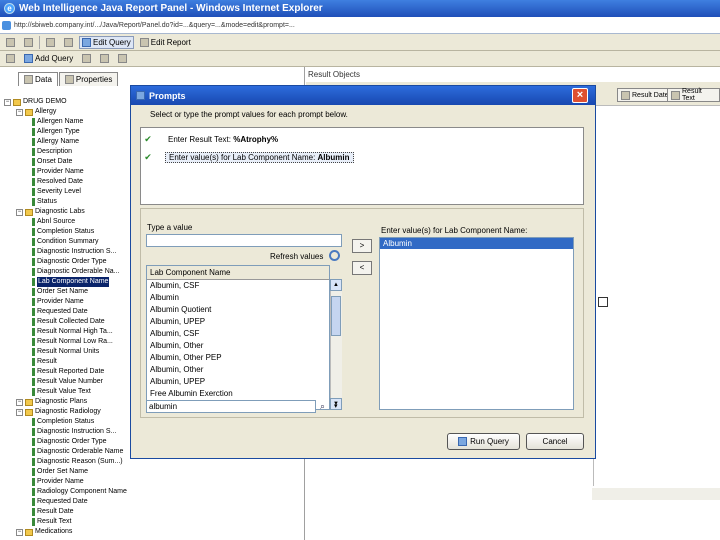  What do you see at coordinates (363, 95) in the screenshot?
I see `dialog-titlebar: Prompts` at bounding box center [363, 95].